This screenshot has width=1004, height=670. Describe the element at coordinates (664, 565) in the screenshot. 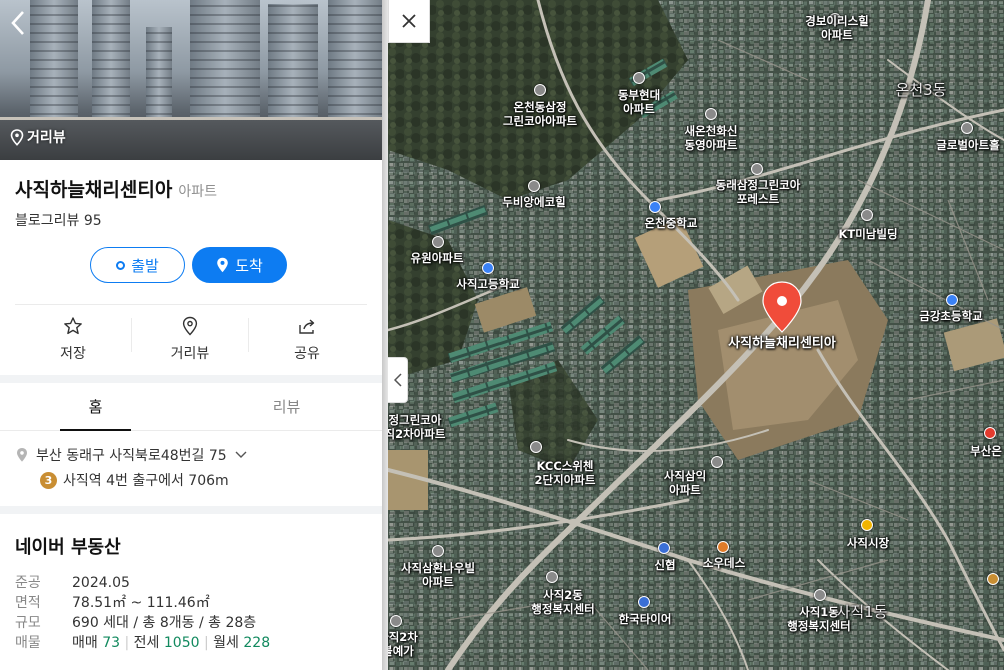

I see `map-label: 신협` at that location.